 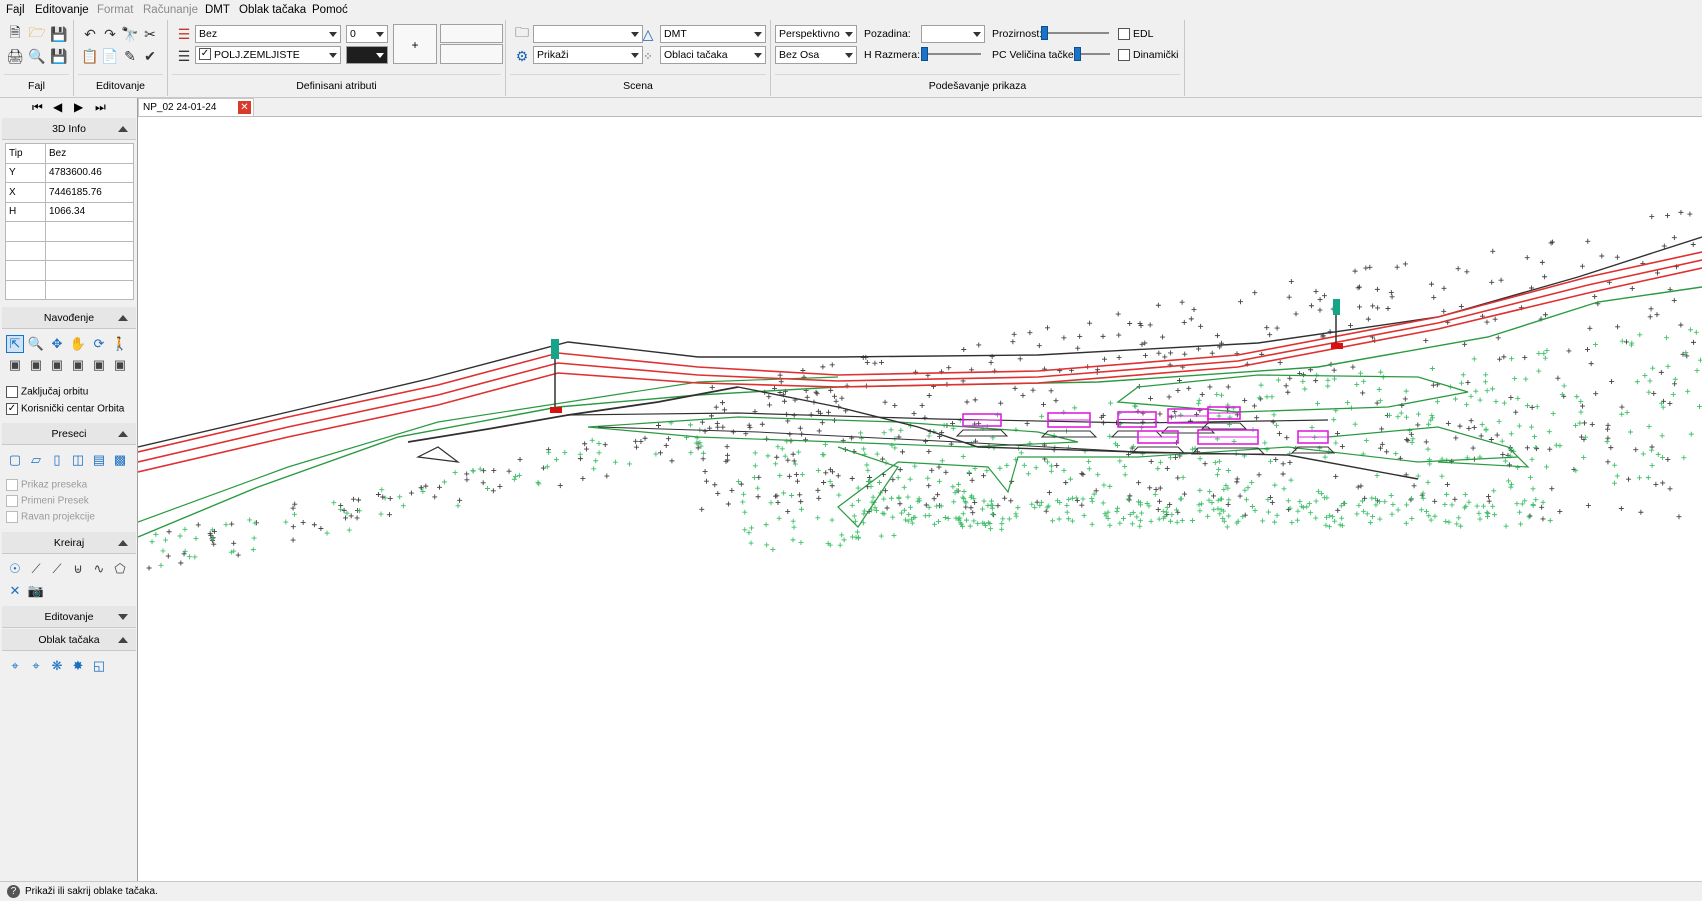 What do you see at coordinates (37, 107) in the screenshot?
I see `first-record-icon: ⏮` at bounding box center [37, 107].